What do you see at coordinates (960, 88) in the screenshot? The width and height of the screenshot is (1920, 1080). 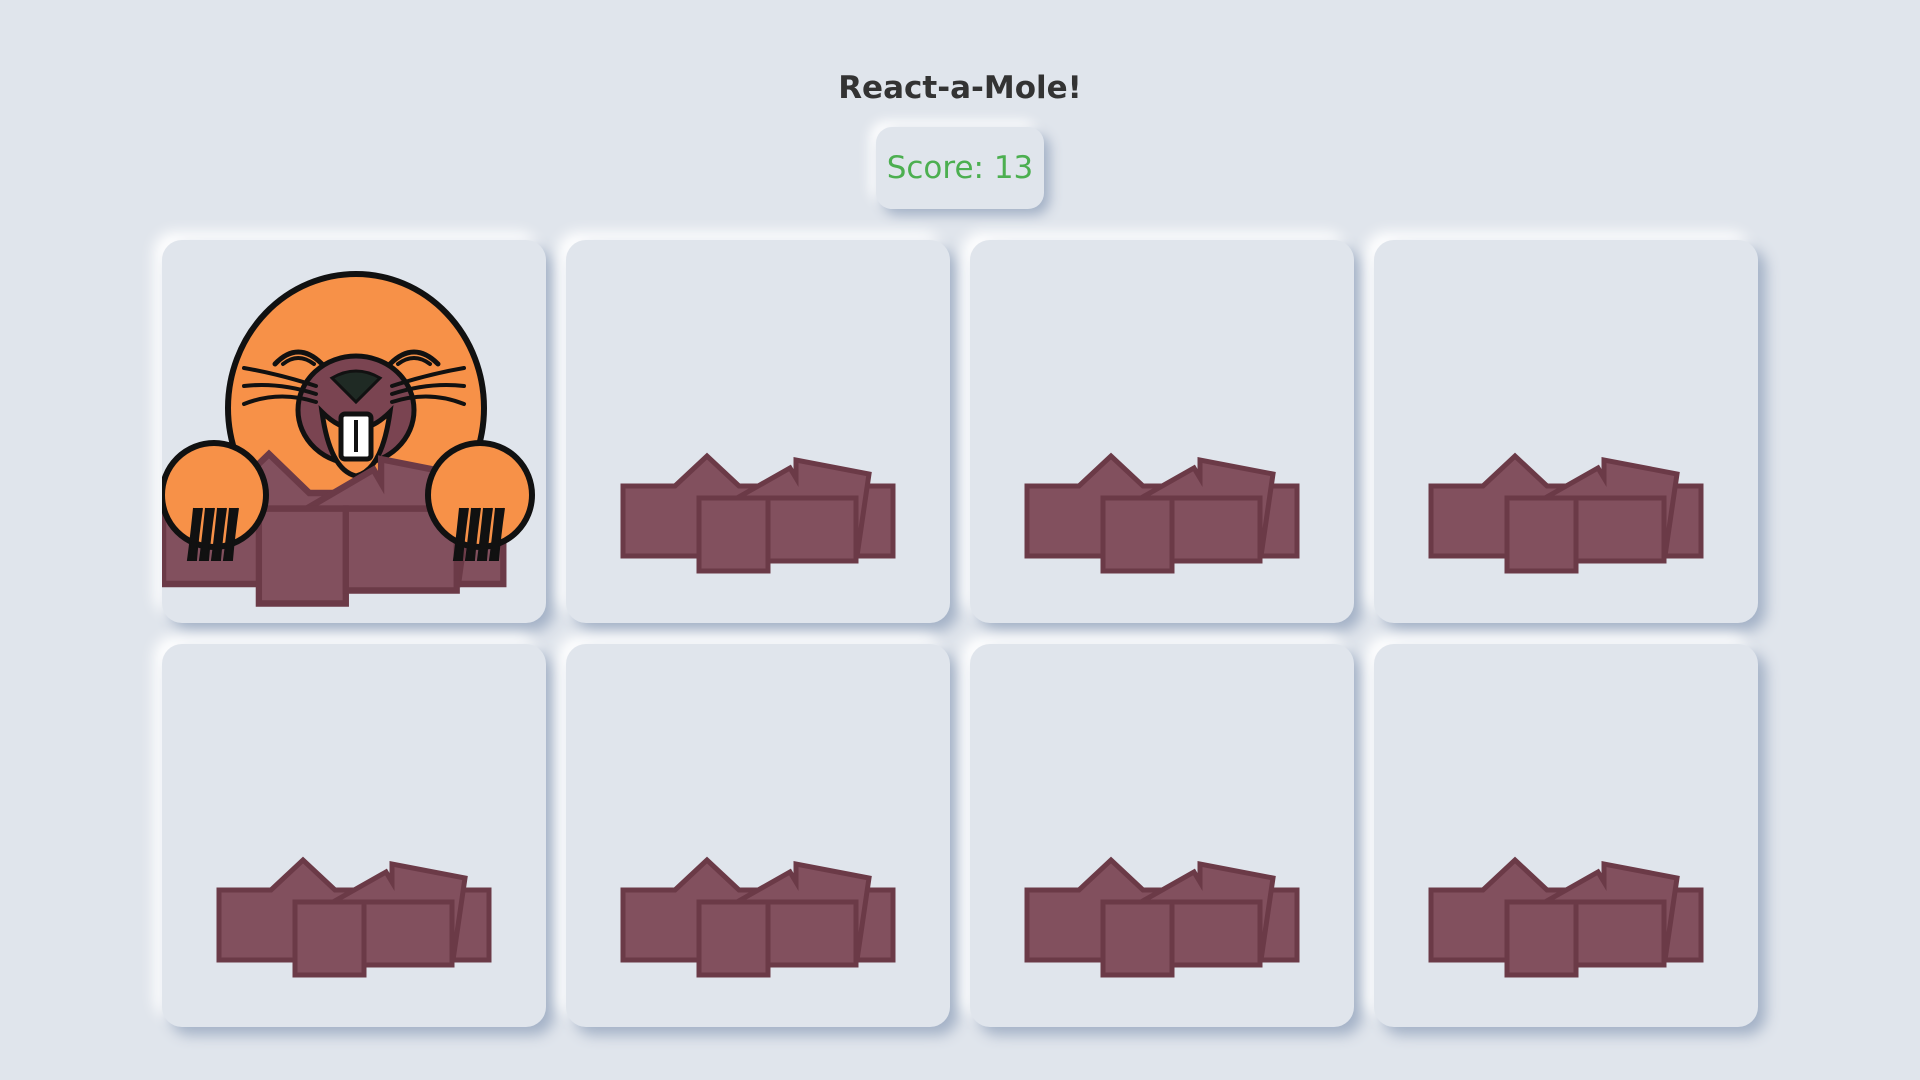 I see `game-title: React-a-Mole!` at bounding box center [960, 88].